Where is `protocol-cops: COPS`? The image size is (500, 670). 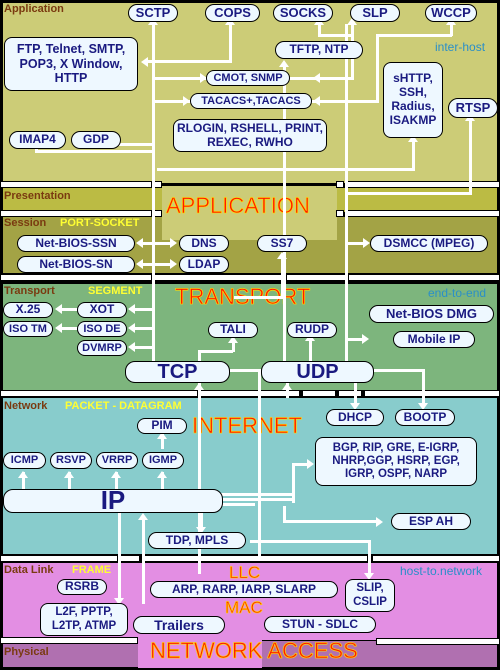 protocol-cops: COPS is located at coordinates (232, 13).